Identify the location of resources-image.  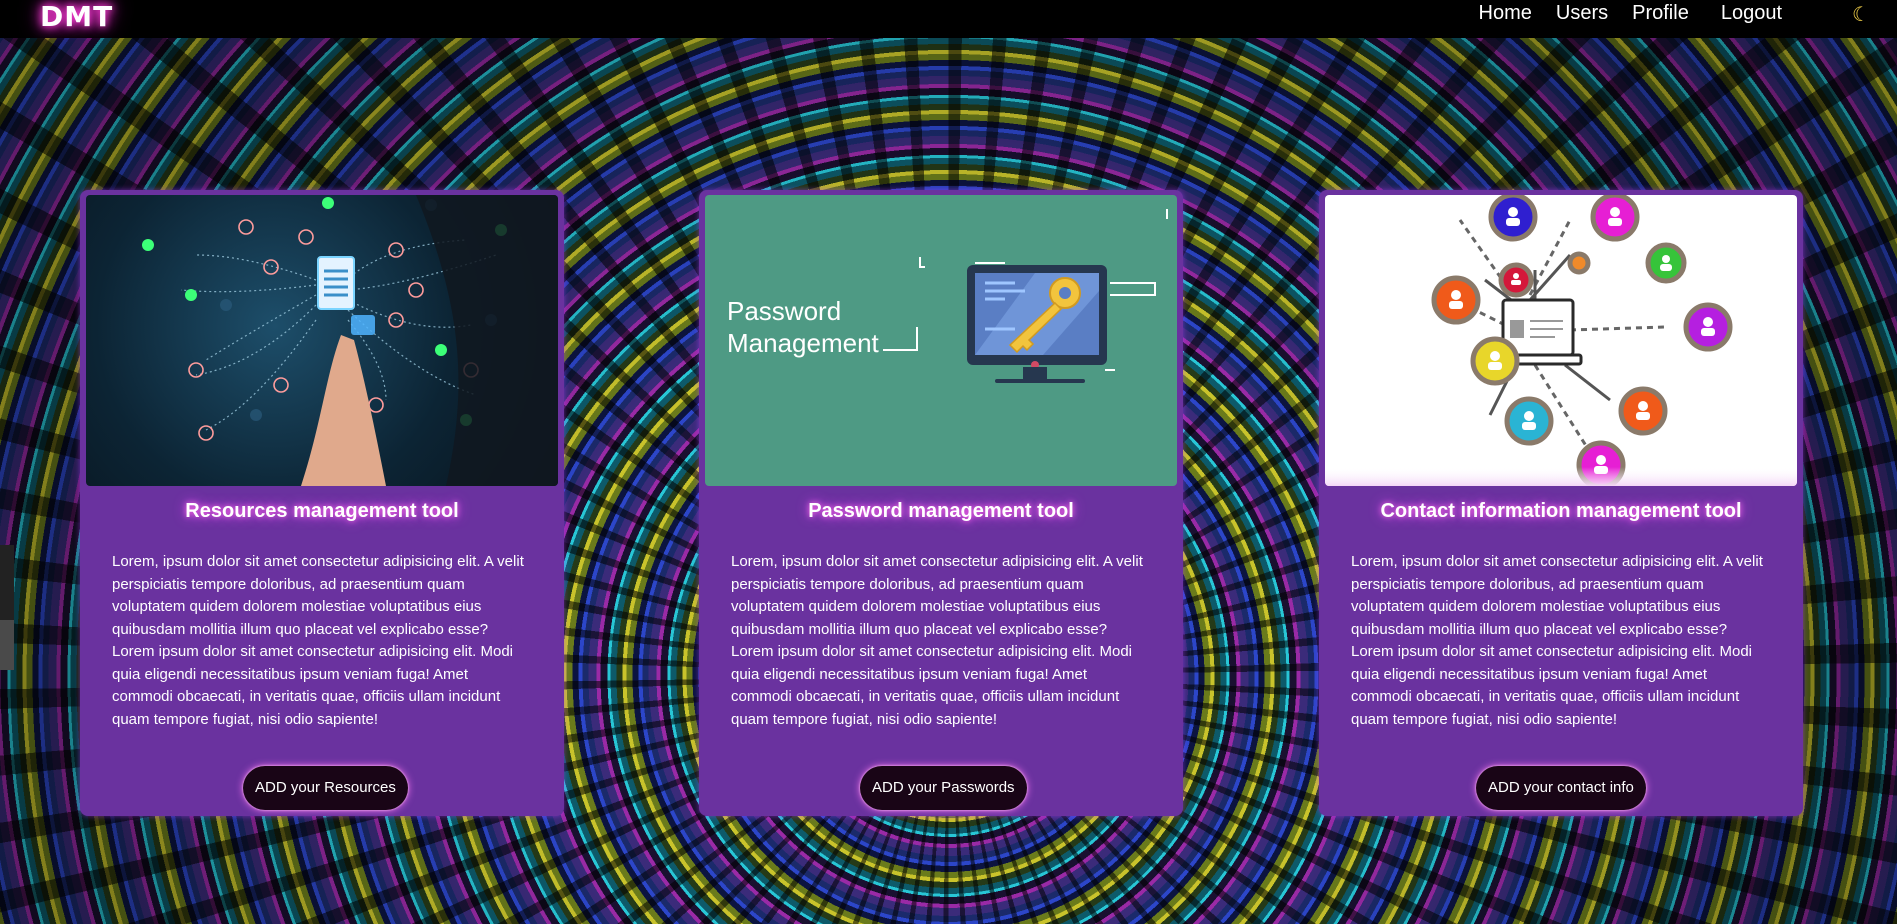
(322, 340).